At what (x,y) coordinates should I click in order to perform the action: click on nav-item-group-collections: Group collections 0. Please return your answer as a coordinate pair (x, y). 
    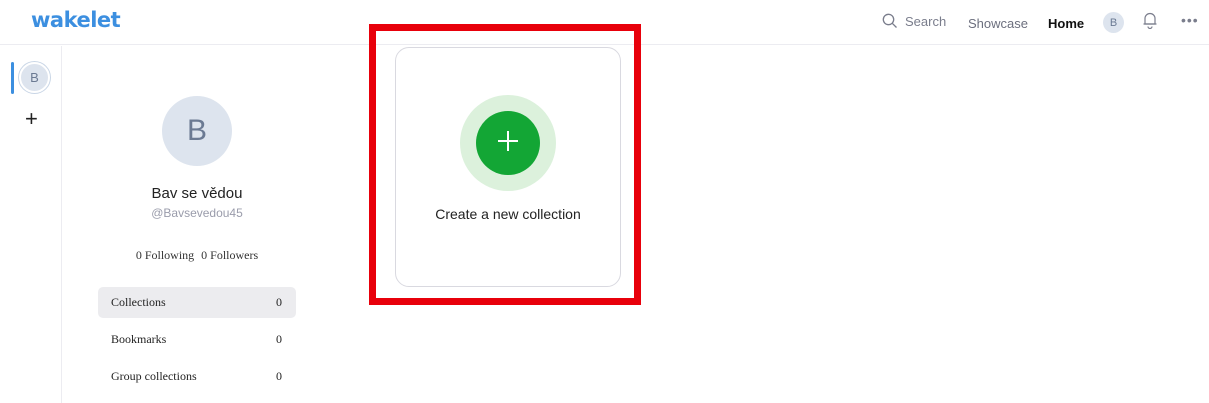
    Looking at the image, I should click on (197, 376).